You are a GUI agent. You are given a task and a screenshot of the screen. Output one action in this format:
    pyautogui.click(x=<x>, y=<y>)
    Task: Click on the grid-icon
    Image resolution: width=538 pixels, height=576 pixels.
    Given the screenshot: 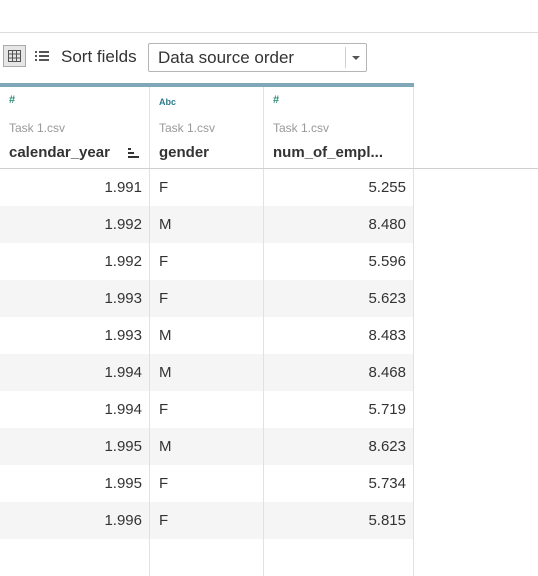 What is the action you would take?
    pyautogui.click(x=14, y=56)
    